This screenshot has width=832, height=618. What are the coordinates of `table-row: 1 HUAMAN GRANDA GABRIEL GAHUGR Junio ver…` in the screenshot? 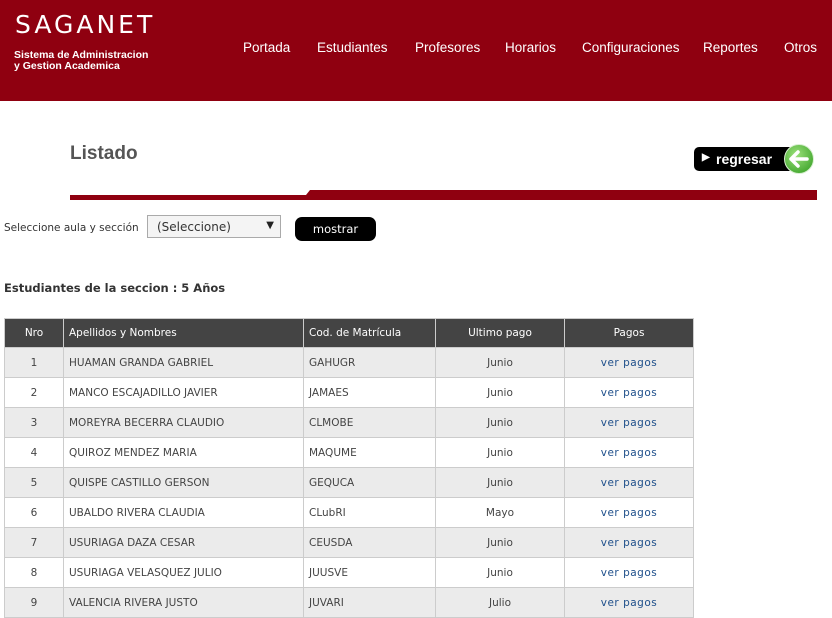 It's located at (349, 362).